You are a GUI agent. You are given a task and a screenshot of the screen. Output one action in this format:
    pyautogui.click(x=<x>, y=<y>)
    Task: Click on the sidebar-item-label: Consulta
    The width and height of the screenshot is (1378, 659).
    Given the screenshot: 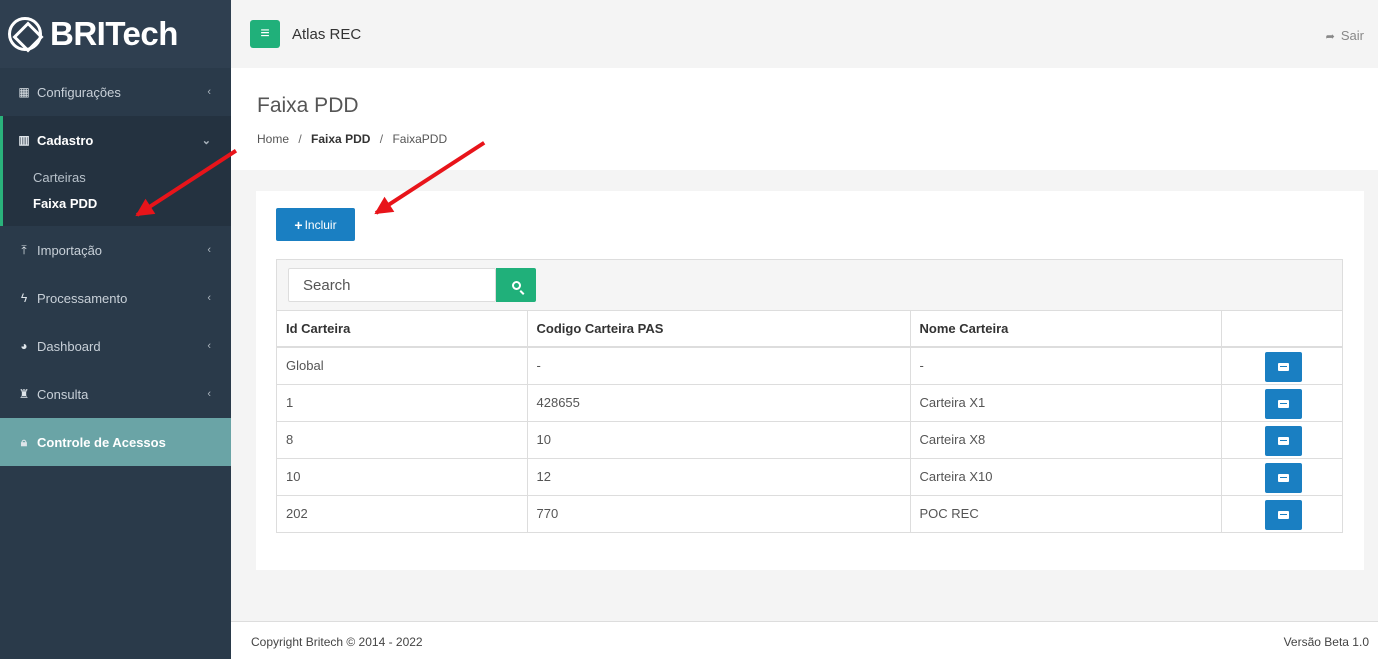 What is the action you would take?
    pyautogui.click(x=63, y=394)
    